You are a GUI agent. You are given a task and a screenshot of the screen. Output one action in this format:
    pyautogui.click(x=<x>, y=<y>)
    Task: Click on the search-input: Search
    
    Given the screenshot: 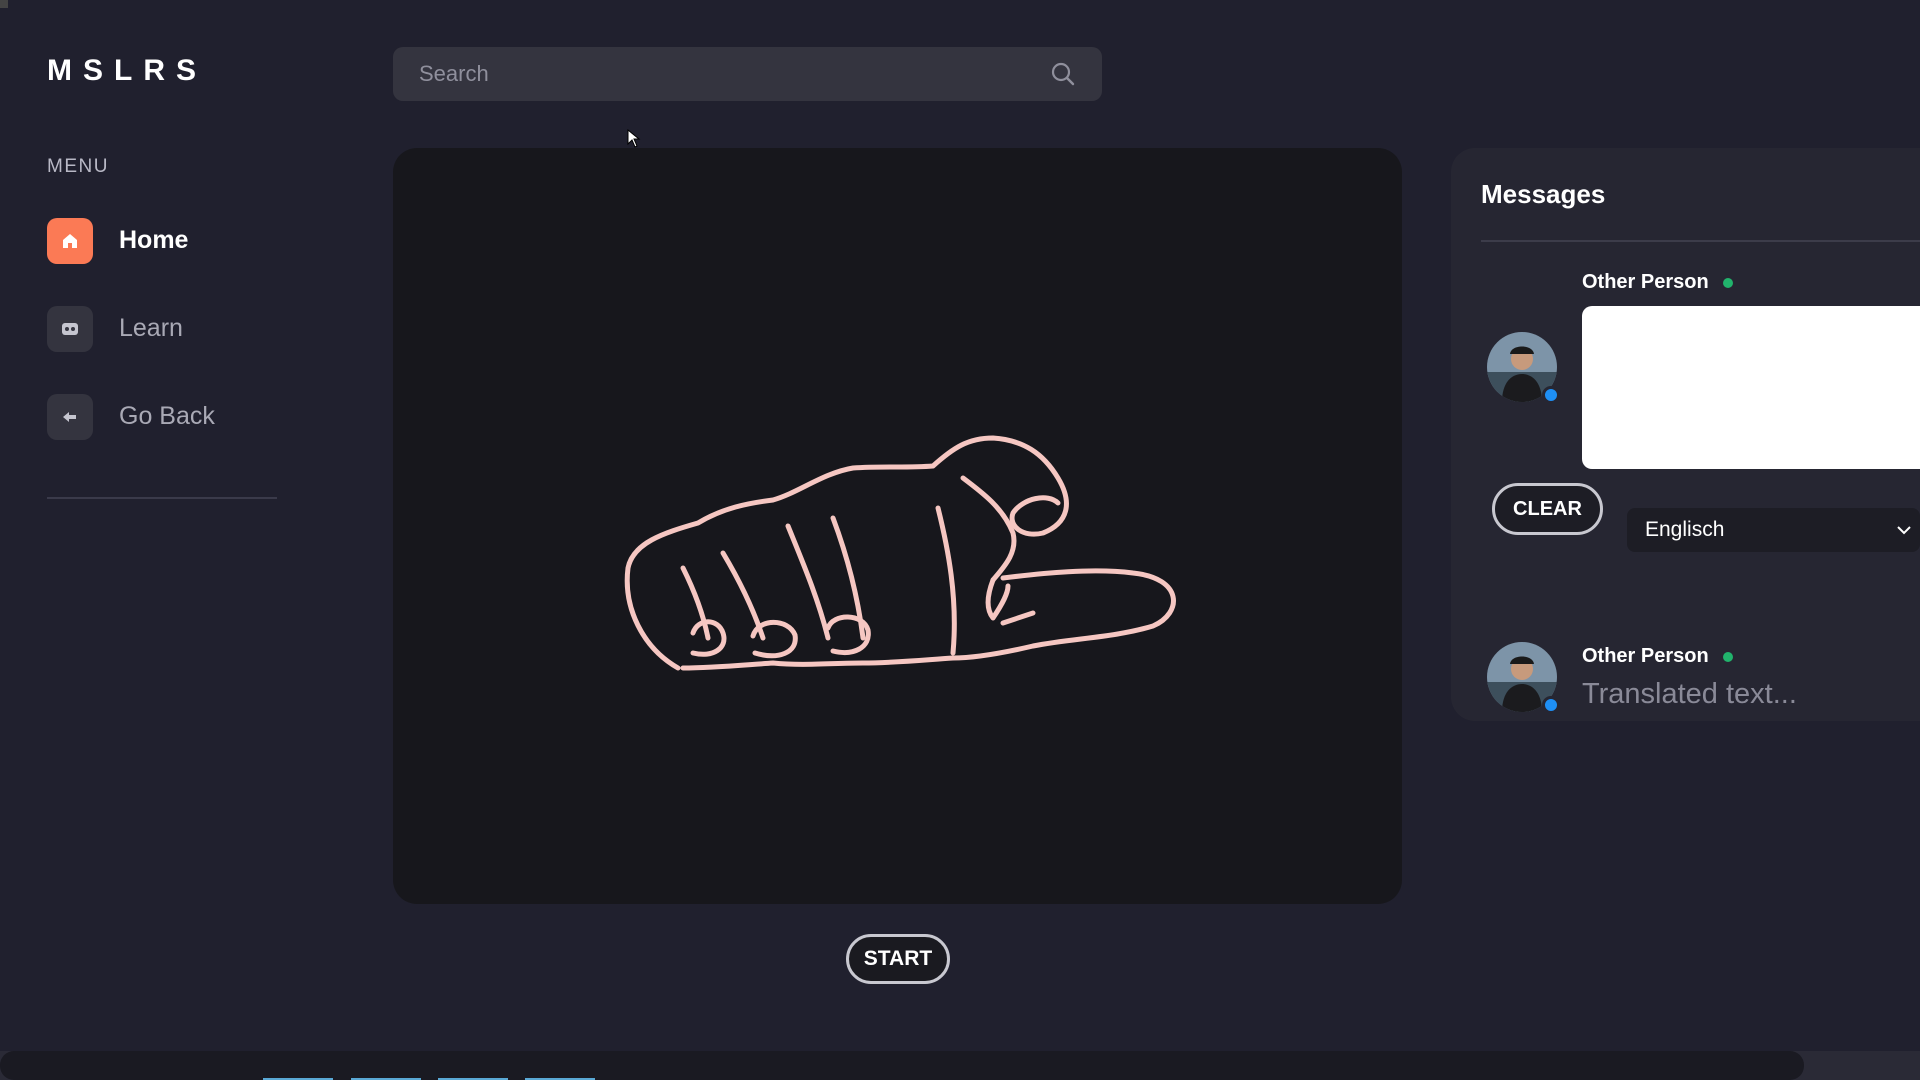 What is the action you would take?
    pyautogui.click(x=734, y=74)
    